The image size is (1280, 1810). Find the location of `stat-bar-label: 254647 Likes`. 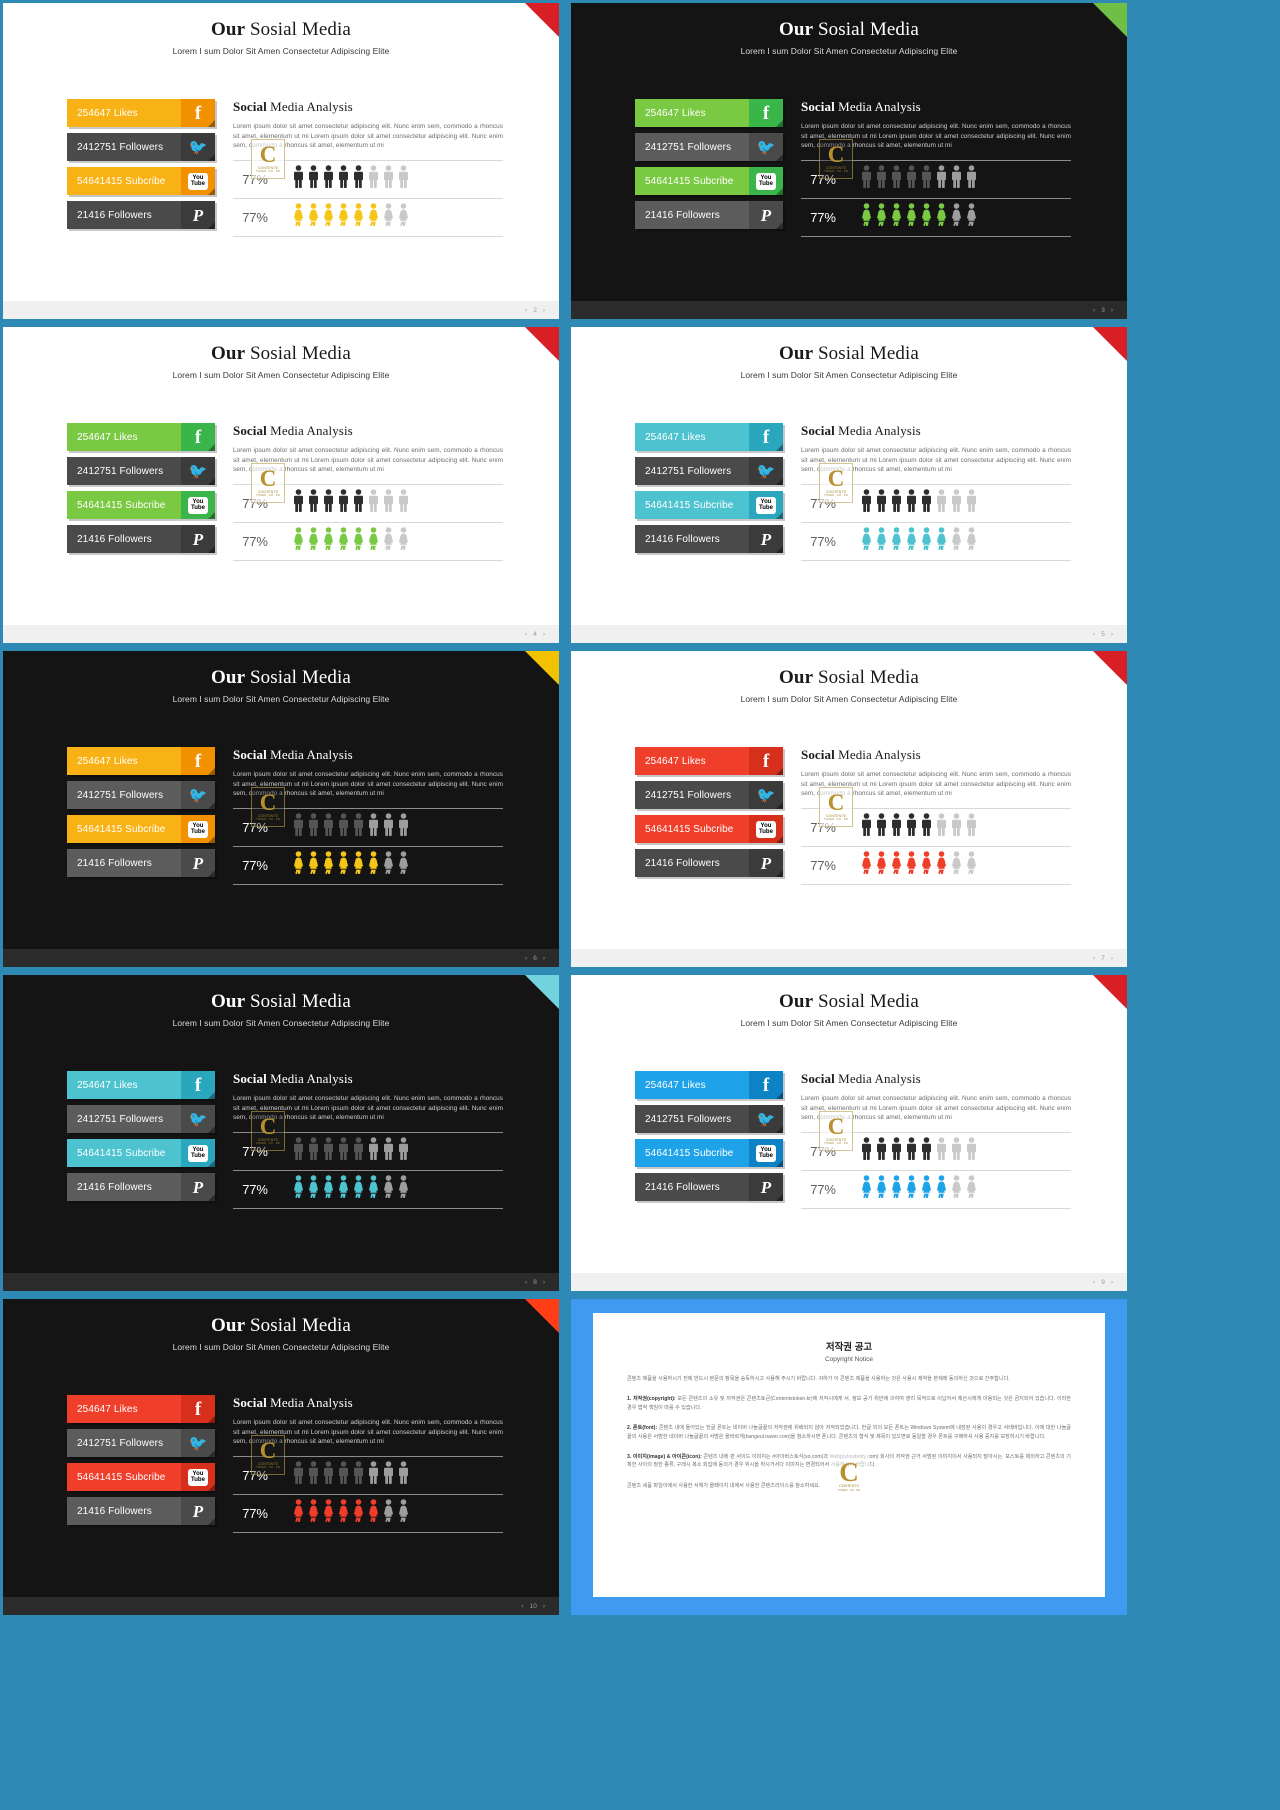

stat-bar-label: 254647 Likes is located at coordinates (124, 1085).